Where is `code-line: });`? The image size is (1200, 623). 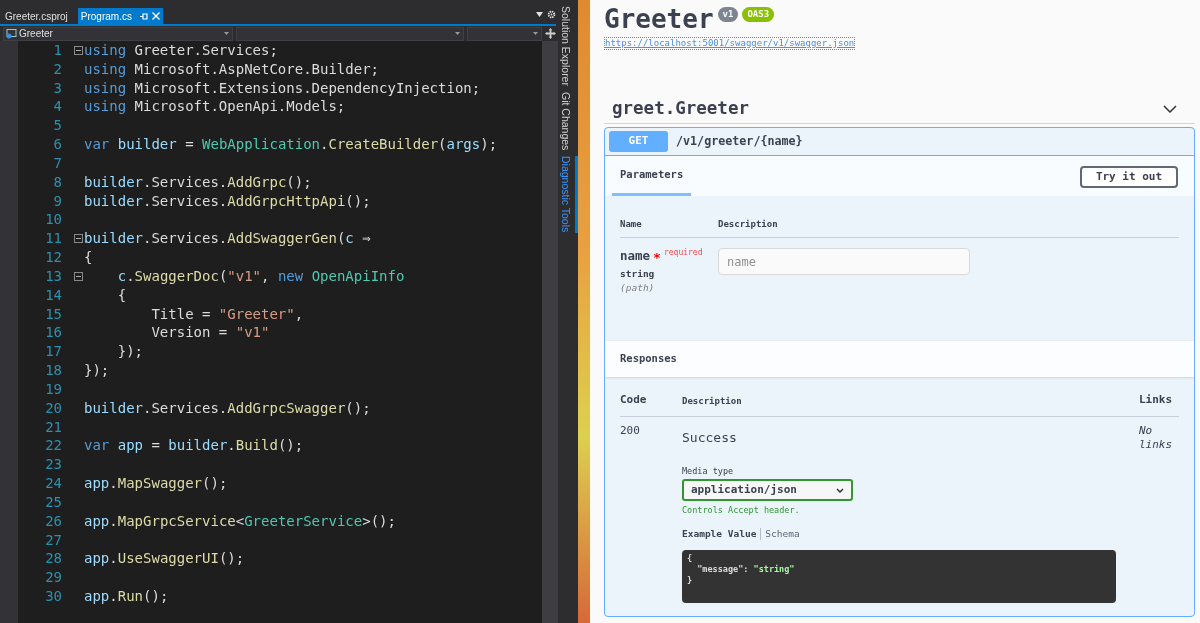 code-line: }); is located at coordinates (129, 352).